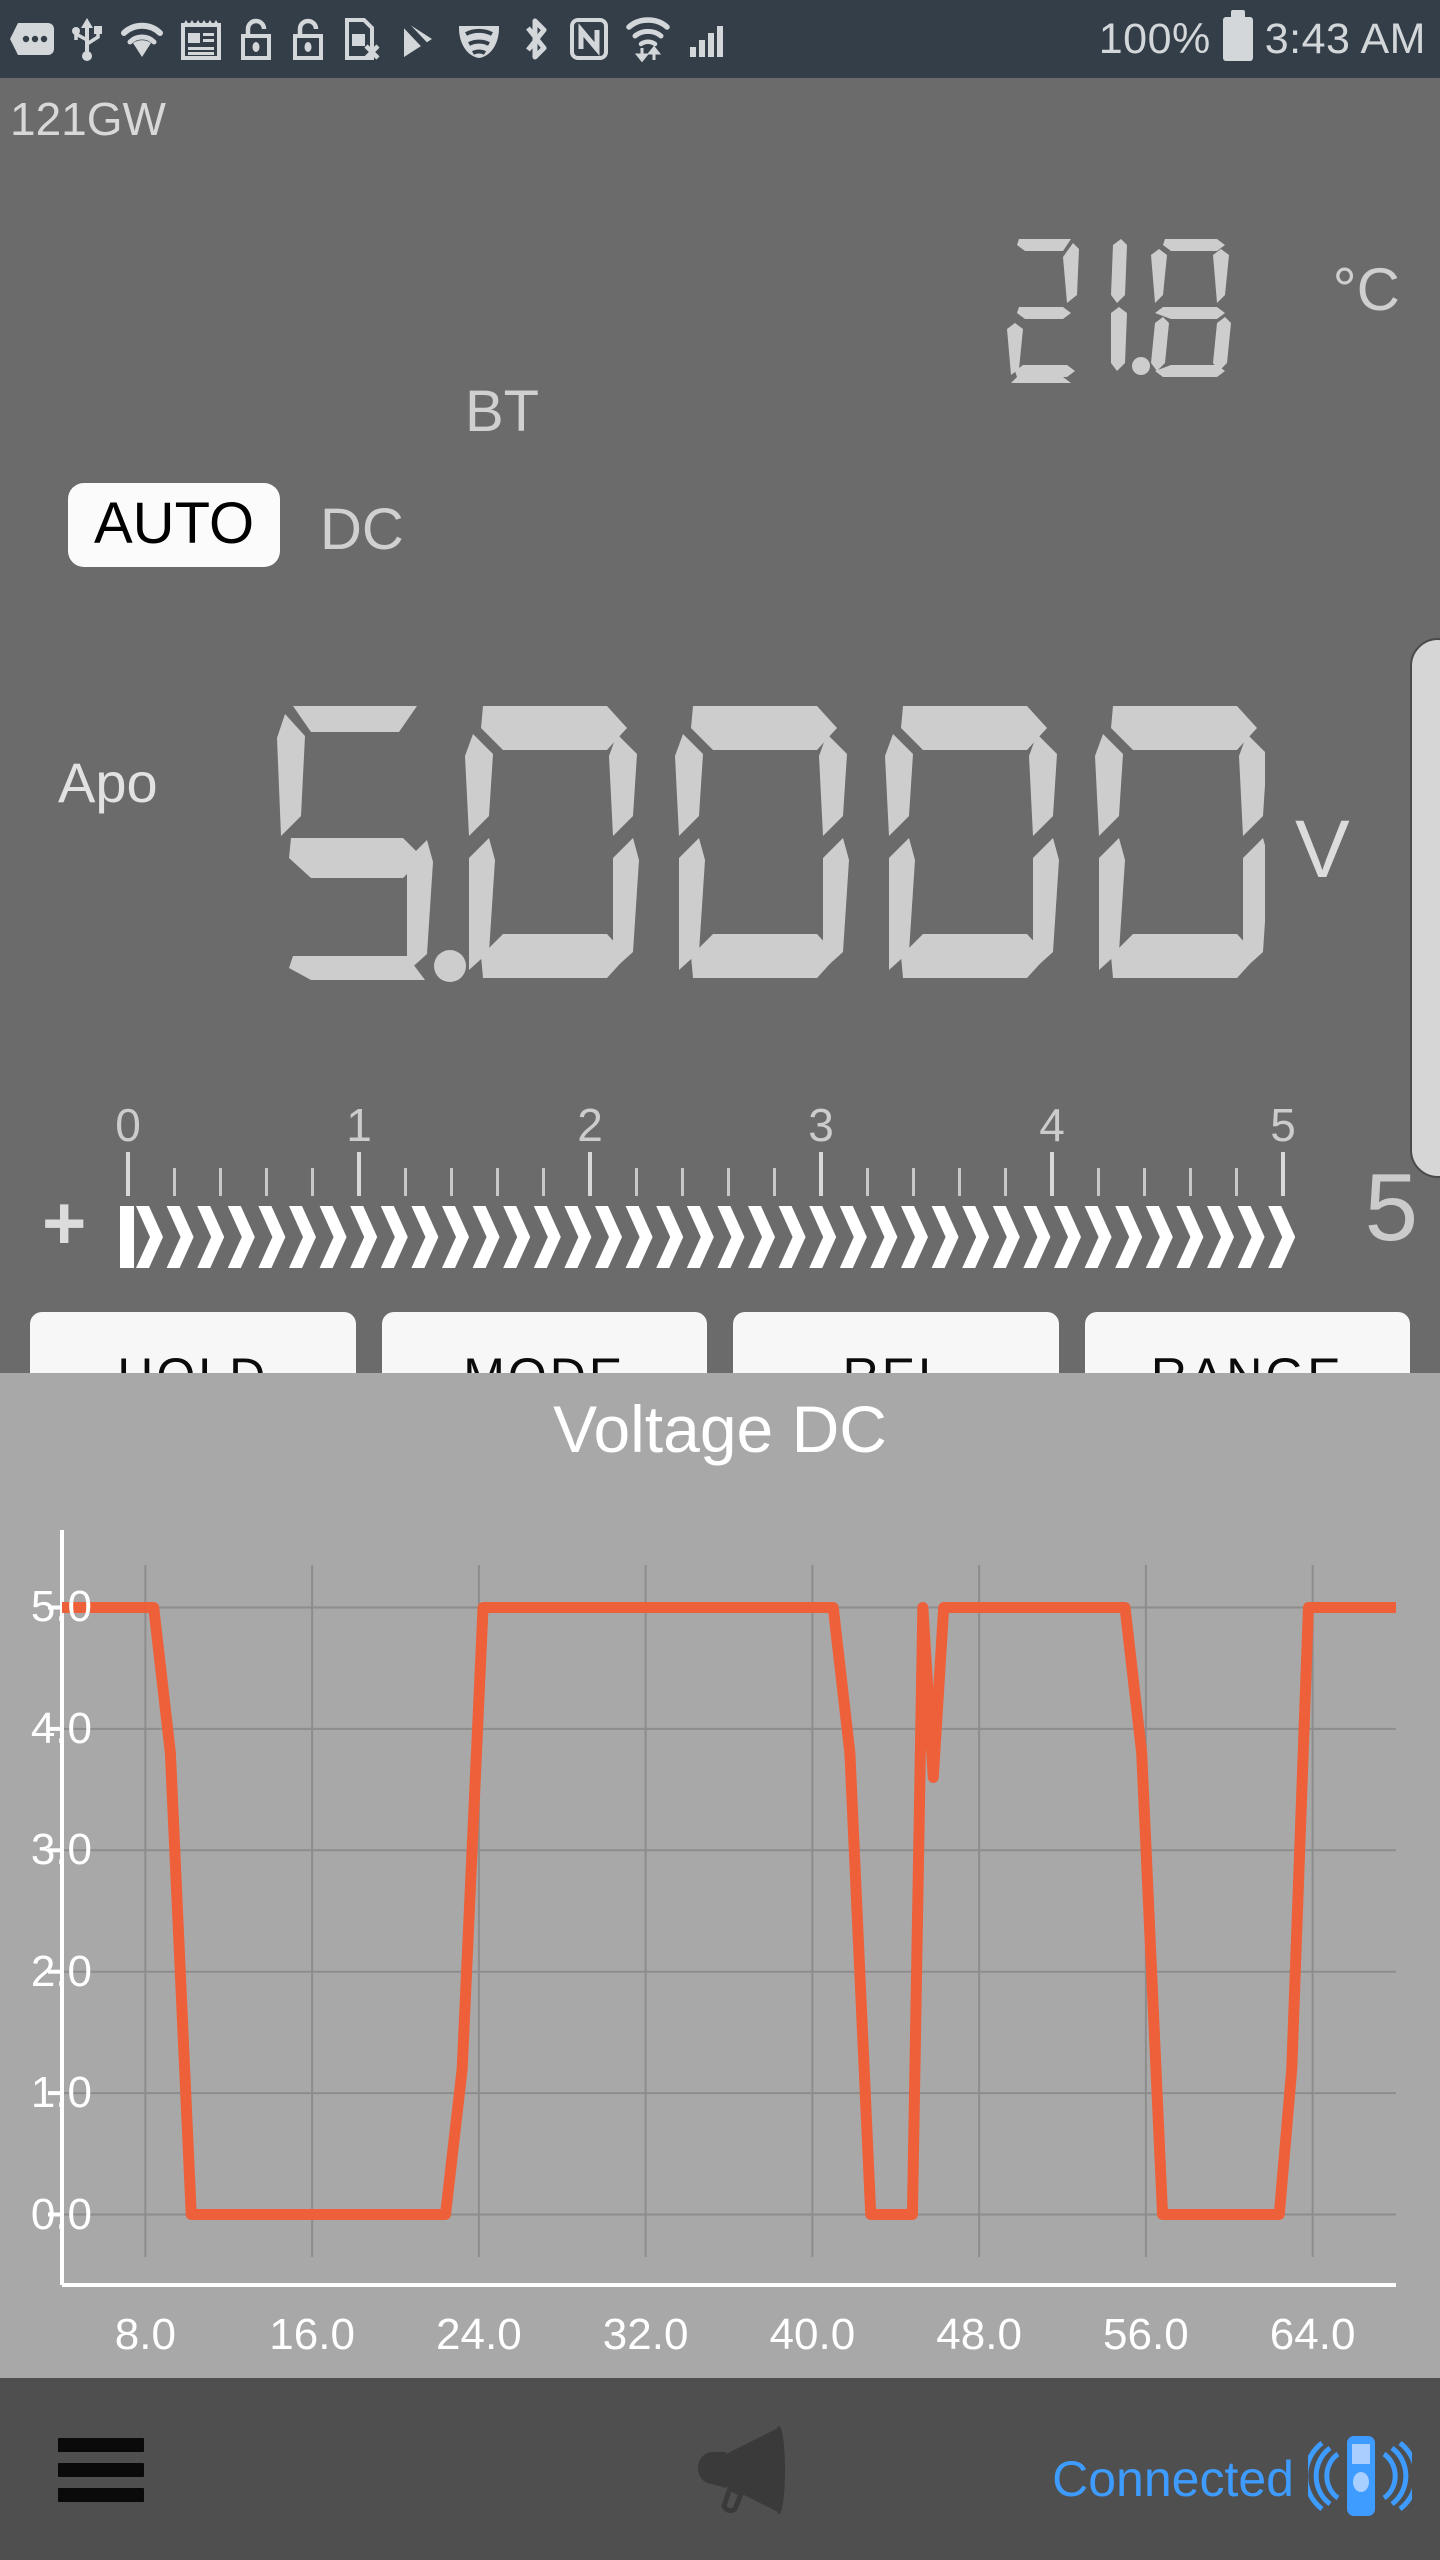  I want to click on mode-button: MODE, so click(544, 1342).